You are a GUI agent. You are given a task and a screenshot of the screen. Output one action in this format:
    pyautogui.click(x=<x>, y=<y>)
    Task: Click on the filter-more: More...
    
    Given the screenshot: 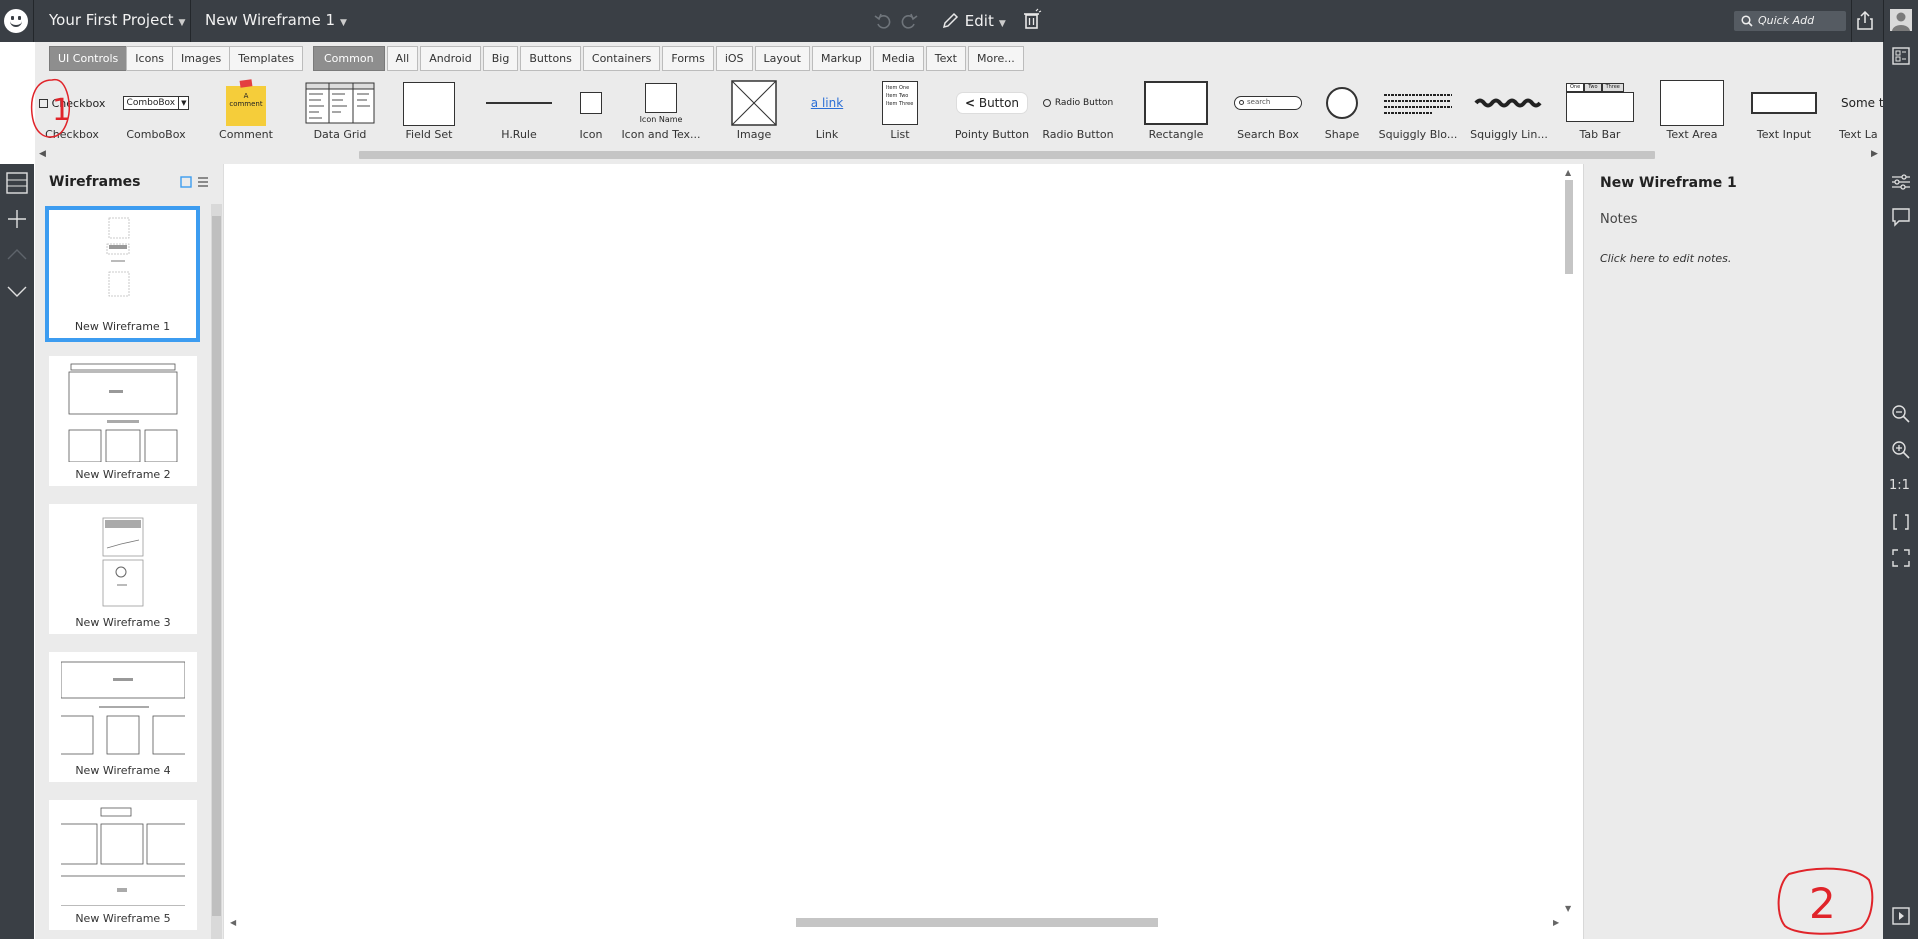 What is the action you would take?
    pyautogui.click(x=996, y=58)
    